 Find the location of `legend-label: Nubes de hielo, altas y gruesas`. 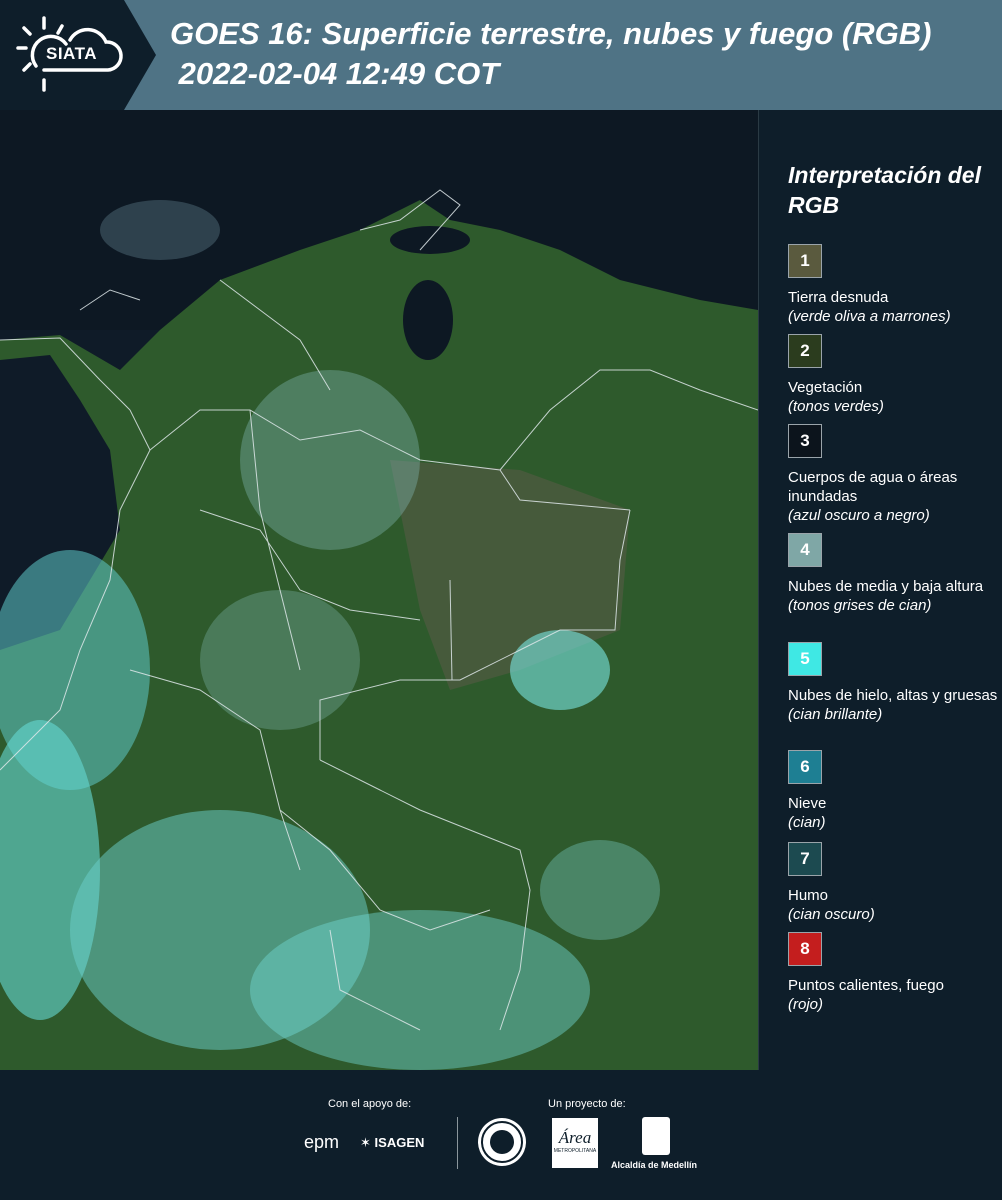

legend-label: Nubes de hielo, altas y gruesas is located at coordinates (893, 695).